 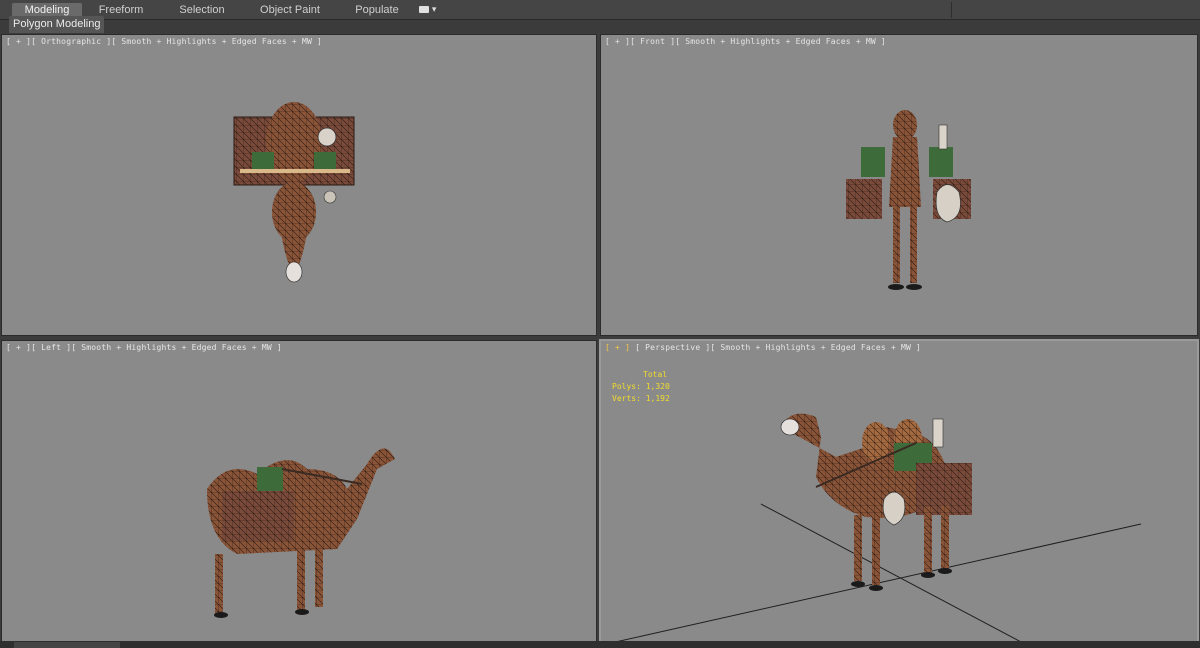 What do you see at coordinates (600, 644) in the screenshot?
I see `status-bar` at bounding box center [600, 644].